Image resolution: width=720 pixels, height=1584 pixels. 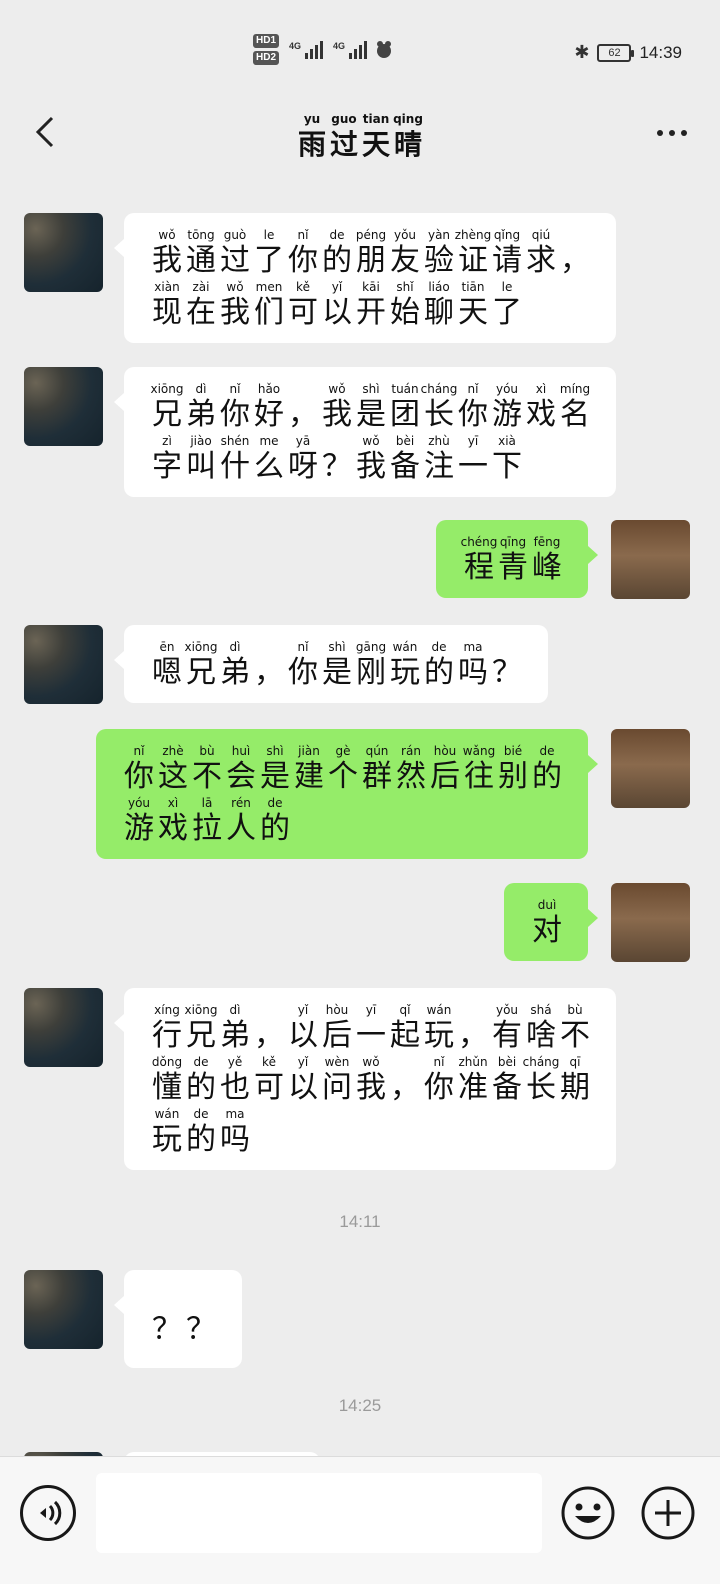 What do you see at coordinates (507, 312) in the screenshot?
I see `hanzi: 了` at bounding box center [507, 312].